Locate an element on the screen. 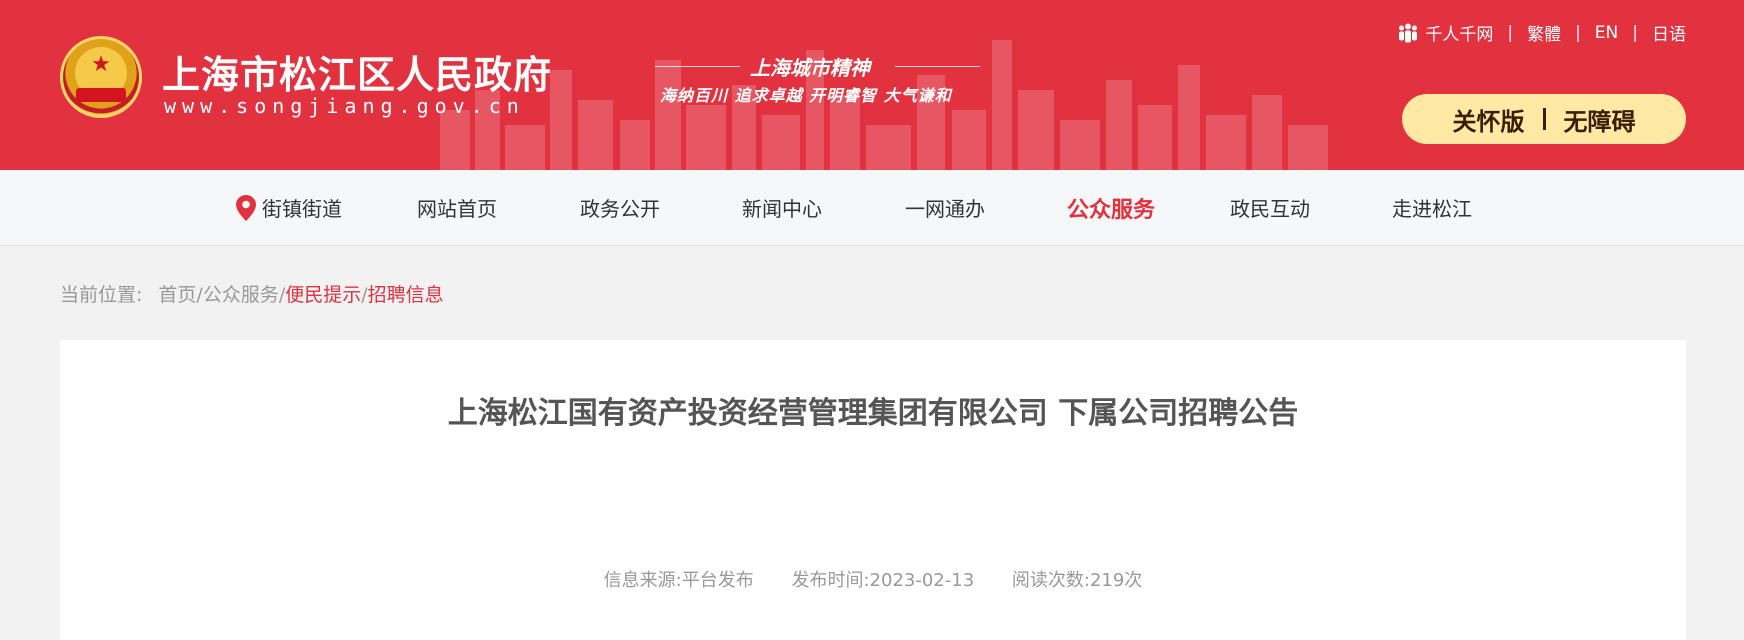 Image resolution: width=1744 pixels, height=640 pixels. link-japanese: 日语 is located at coordinates (1669, 32).